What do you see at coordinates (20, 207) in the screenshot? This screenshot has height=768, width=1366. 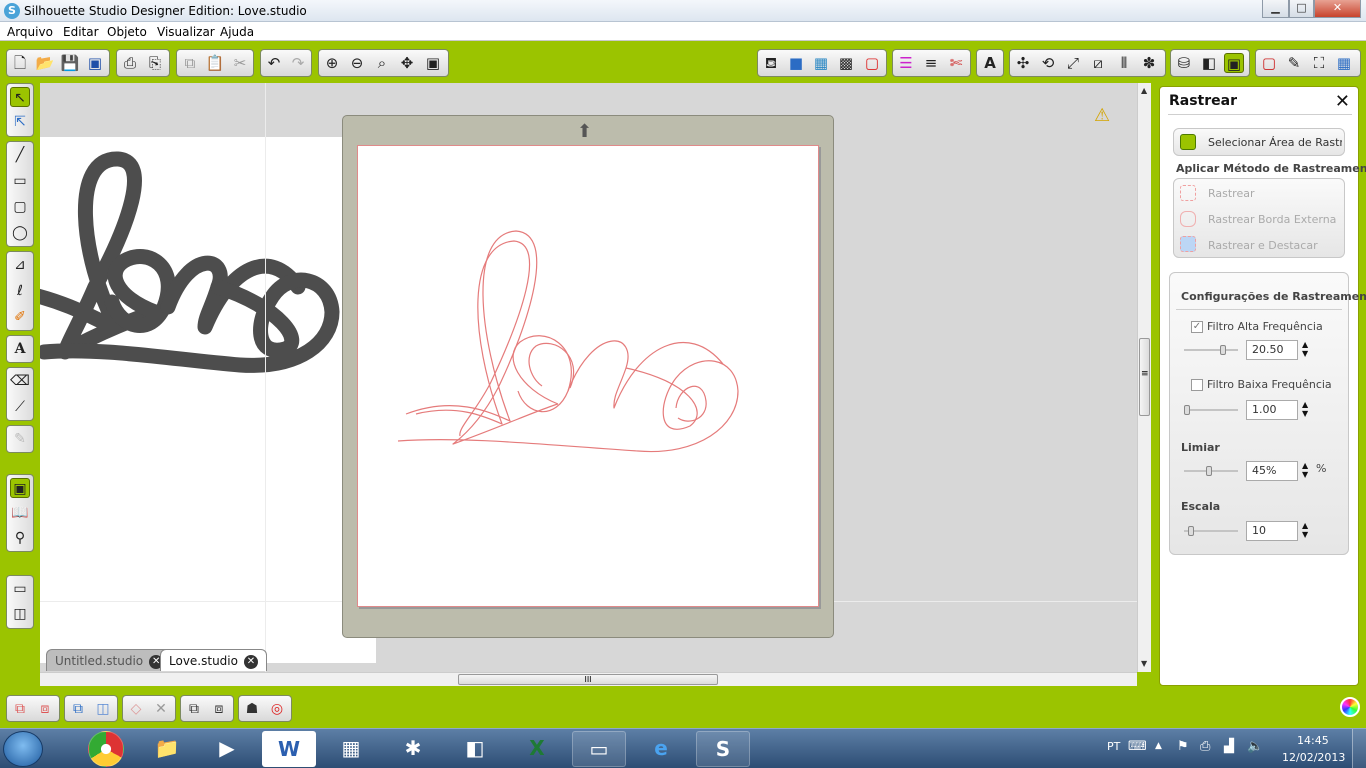 I see `rounded-rectangle-tool-icon: ▢` at bounding box center [20, 207].